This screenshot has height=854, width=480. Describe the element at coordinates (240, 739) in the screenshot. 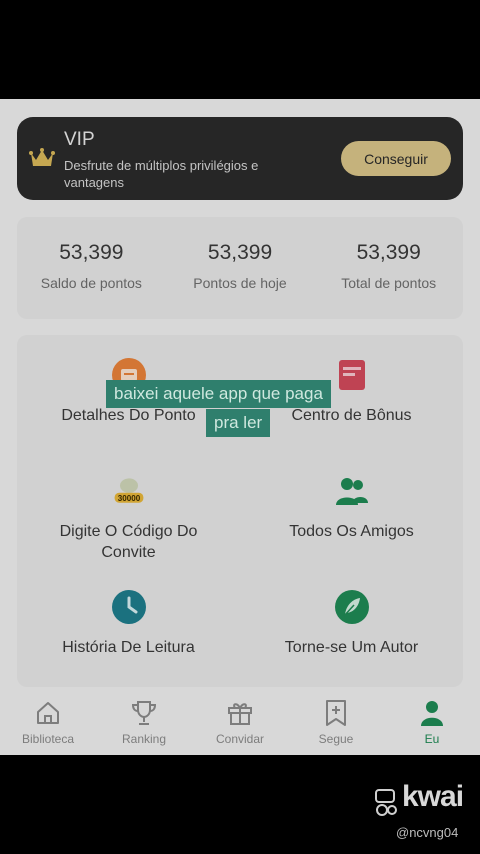

I see `nav-invite-label: Convidar` at that location.